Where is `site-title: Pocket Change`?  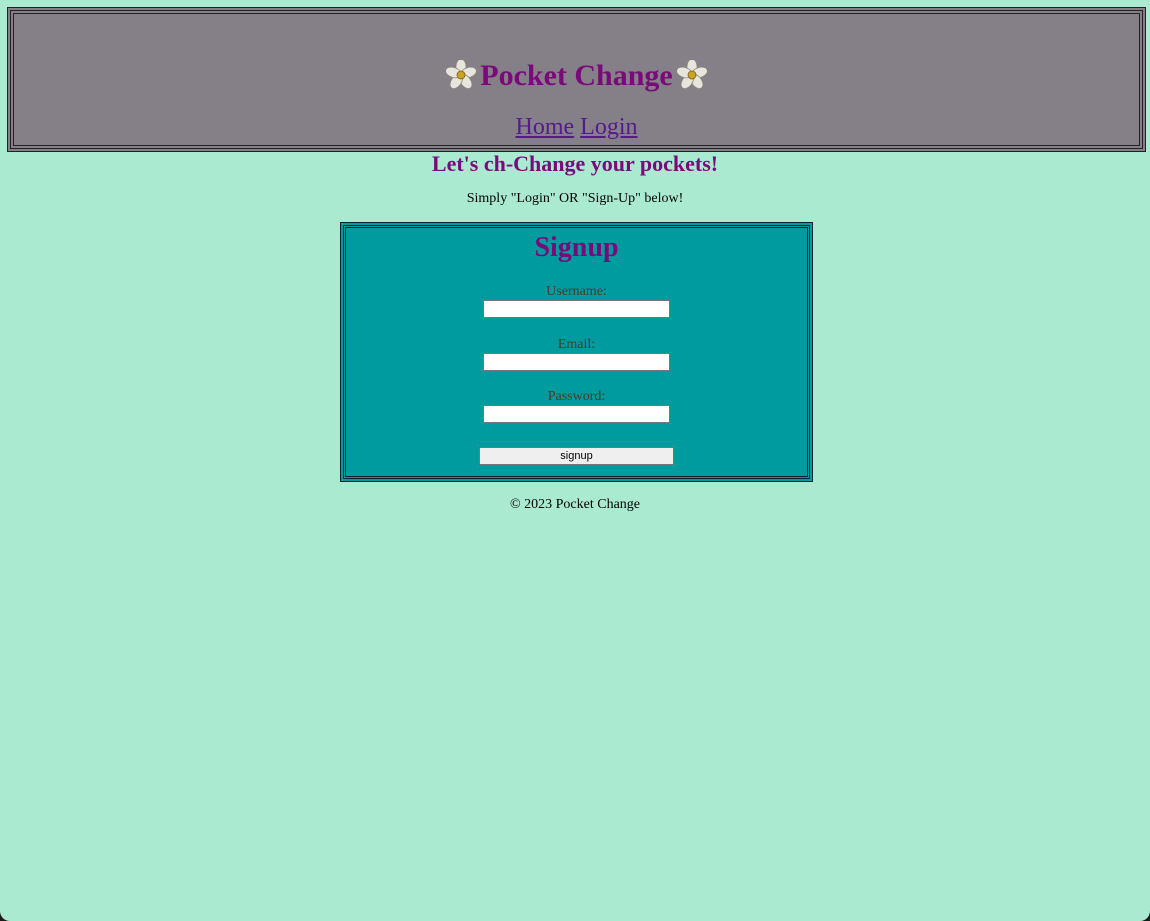
site-title: Pocket Change is located at coordinates (576, 76).